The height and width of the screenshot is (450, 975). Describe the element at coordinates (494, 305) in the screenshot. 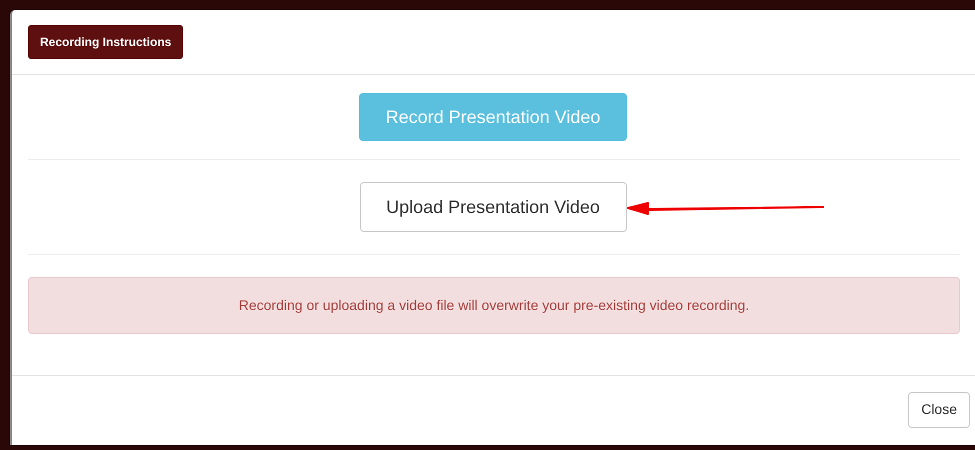

I see `warning-alert: Recording or uploading a video file will overwrite your pre-existing video recording.` at that location.